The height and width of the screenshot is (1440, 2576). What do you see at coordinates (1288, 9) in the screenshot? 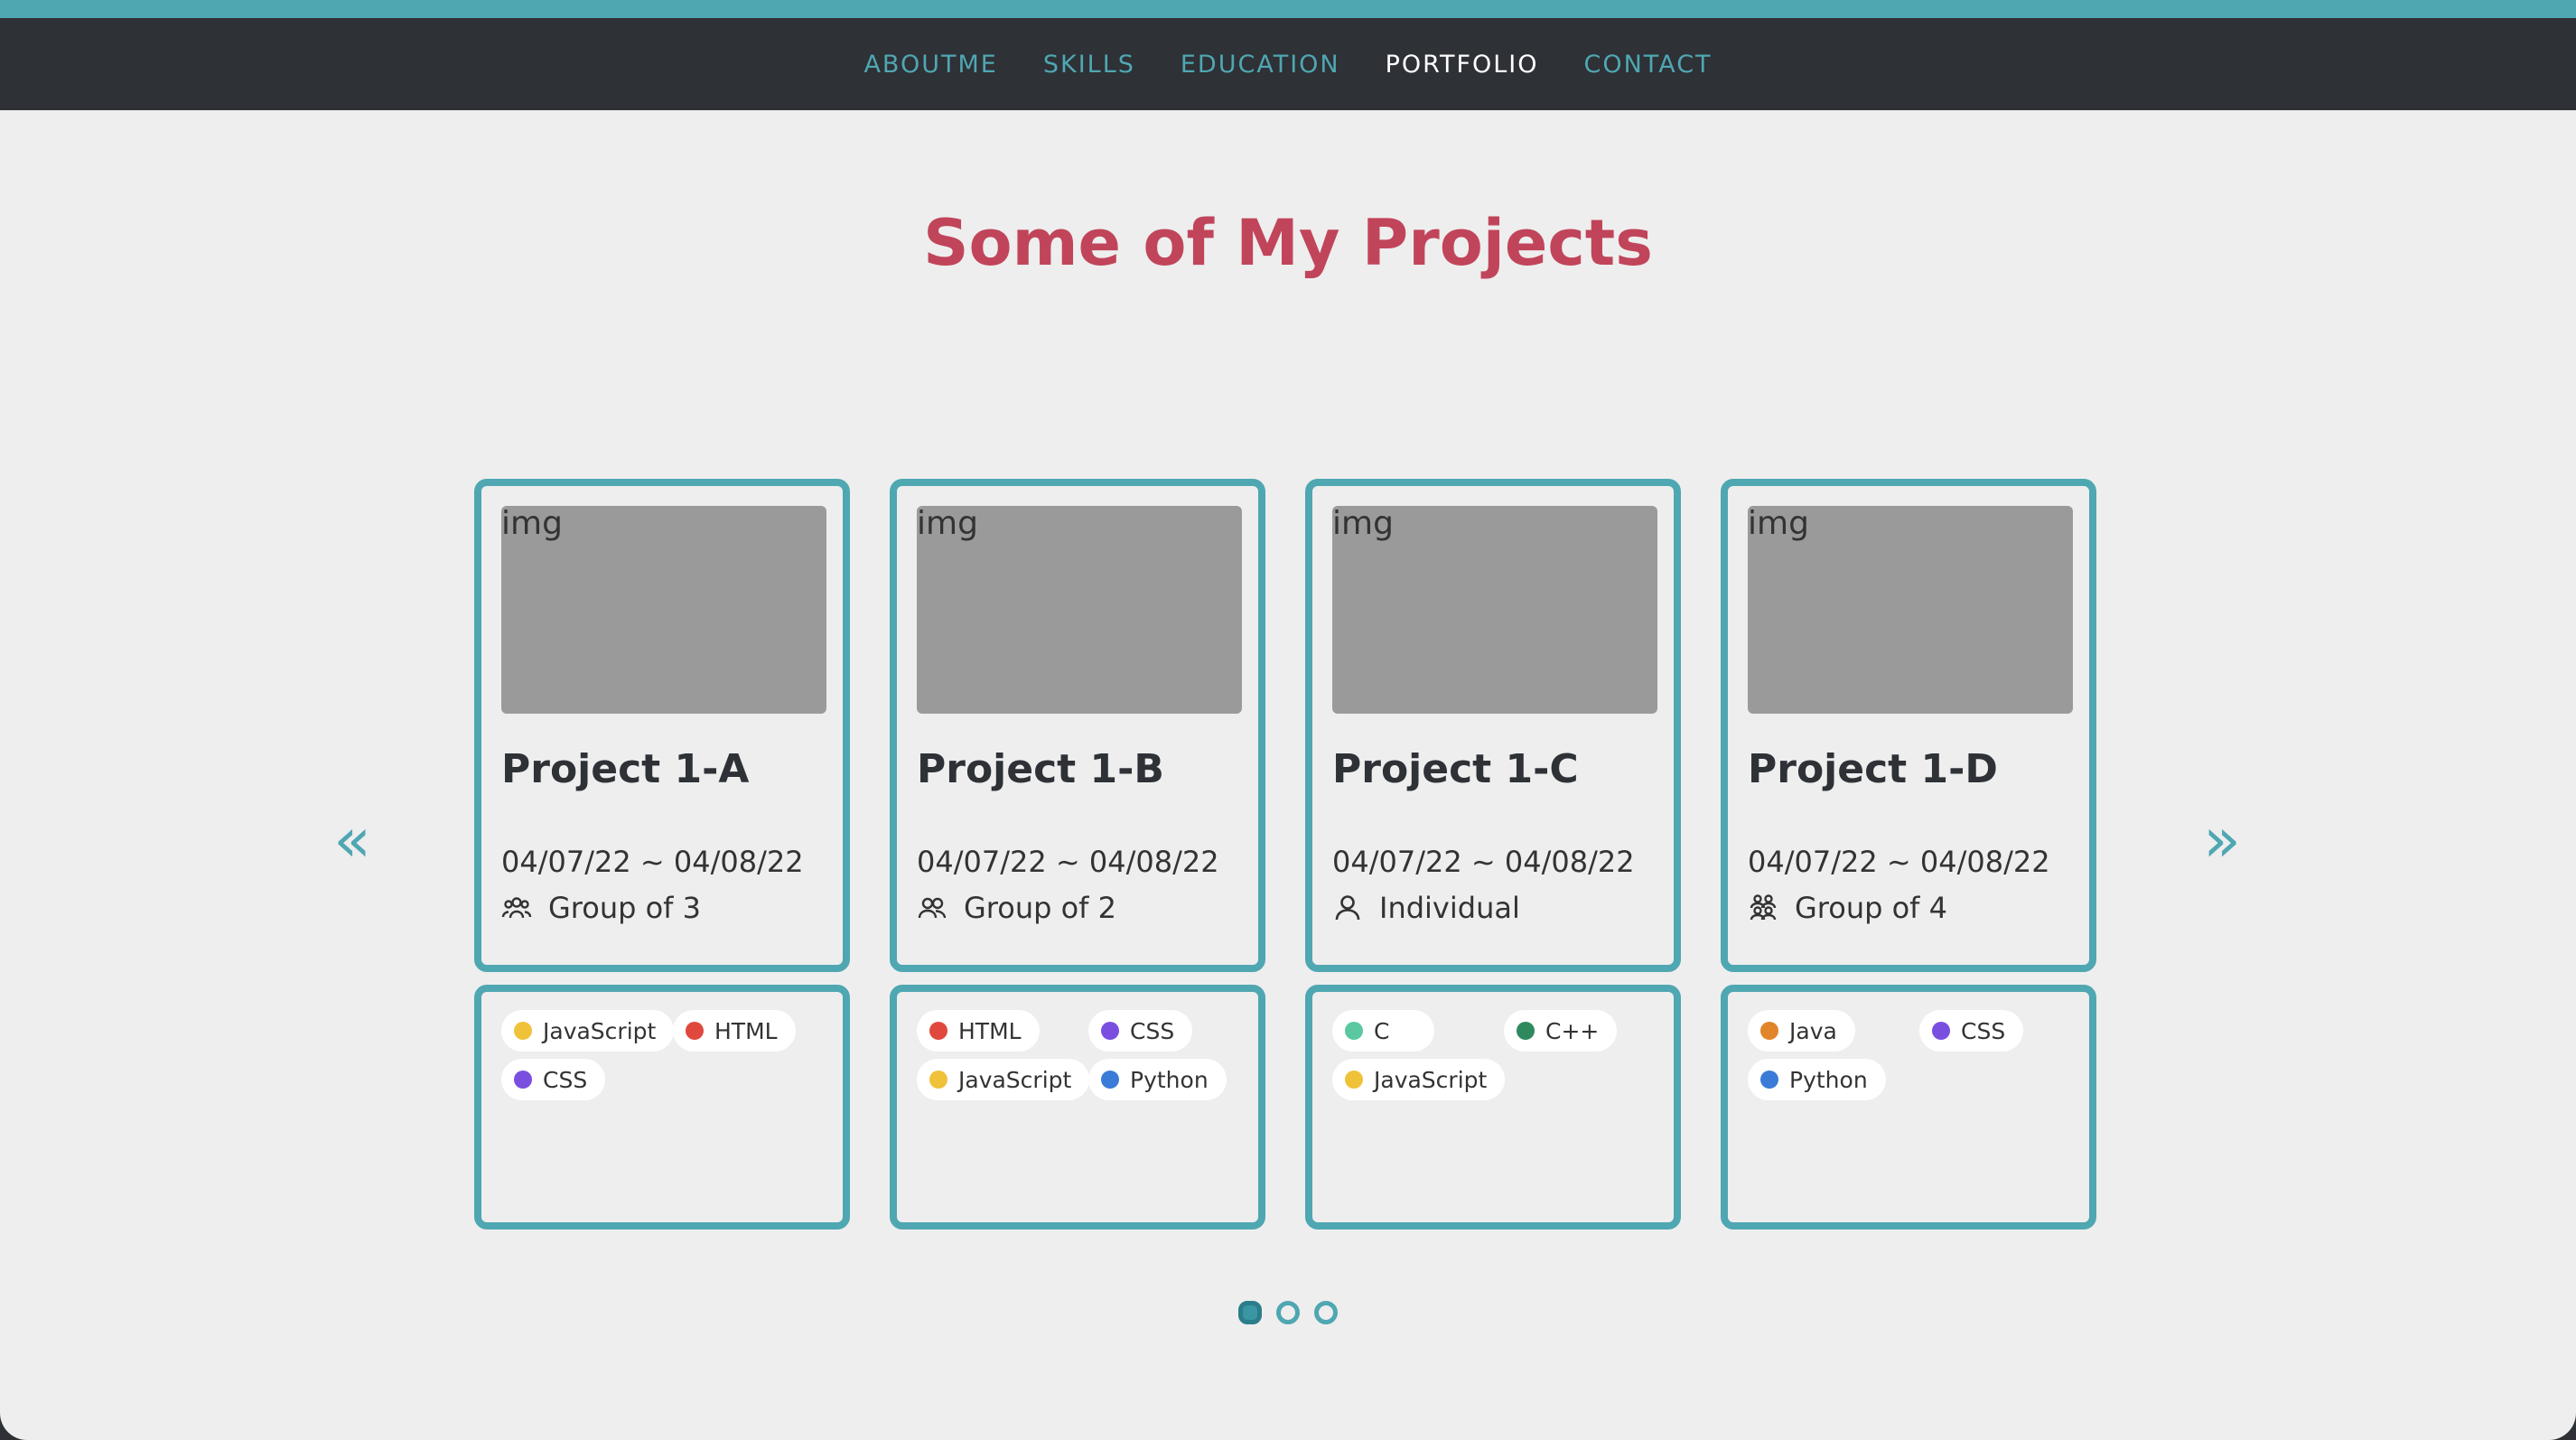
I see `top-accent-bar` at bounding box center [1288, 9].